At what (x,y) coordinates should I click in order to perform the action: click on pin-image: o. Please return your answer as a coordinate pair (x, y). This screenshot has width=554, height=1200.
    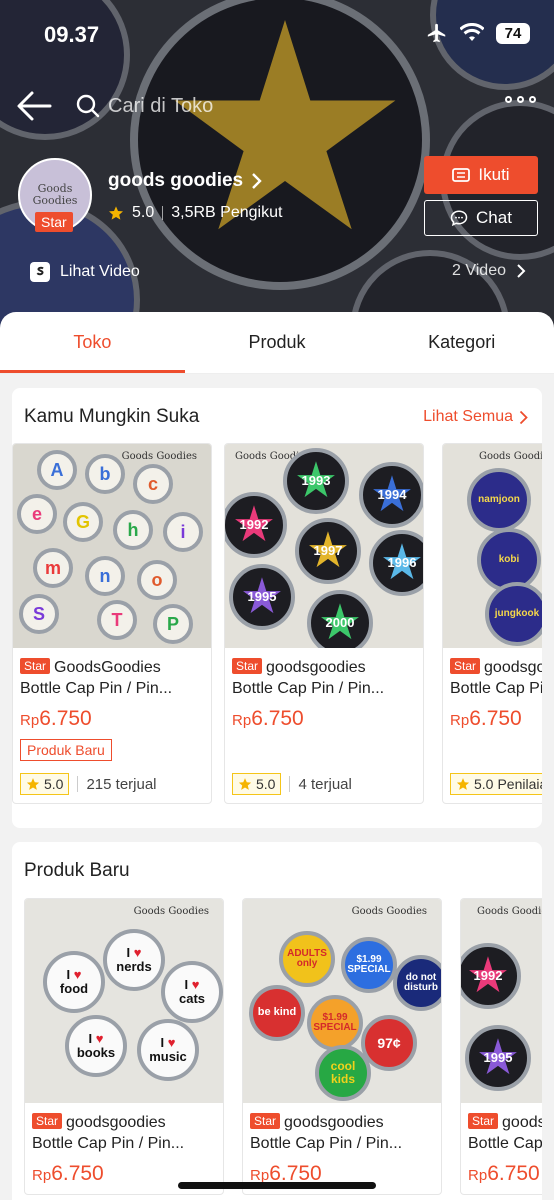
    Looking at the image, I should click on (157, 580).